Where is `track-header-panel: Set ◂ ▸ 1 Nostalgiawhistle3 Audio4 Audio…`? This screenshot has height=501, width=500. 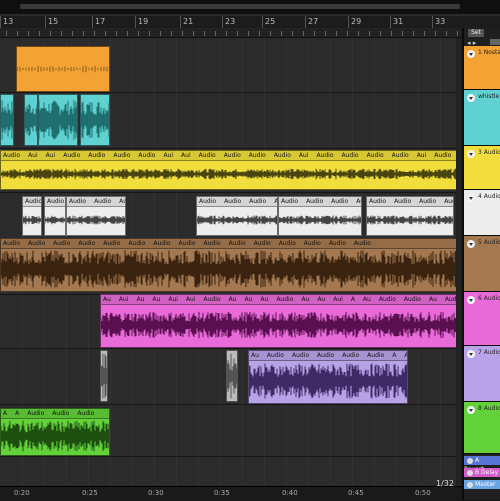
track-header-panel: Set ◂ ▸ 1 Nostalgiawhistle3 Audio4 Audio… is located at coordinates (481, 264).